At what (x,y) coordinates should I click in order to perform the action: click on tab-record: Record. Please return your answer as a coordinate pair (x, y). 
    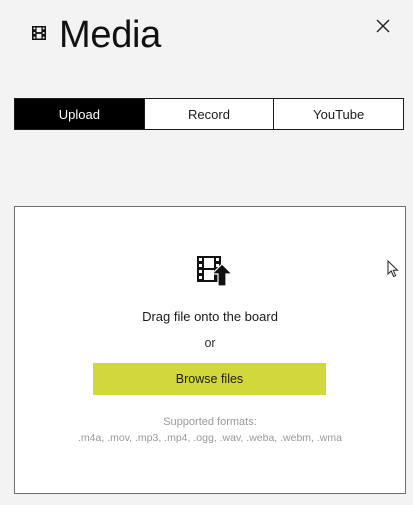
    Looking at the image, I should click on (209, 114).